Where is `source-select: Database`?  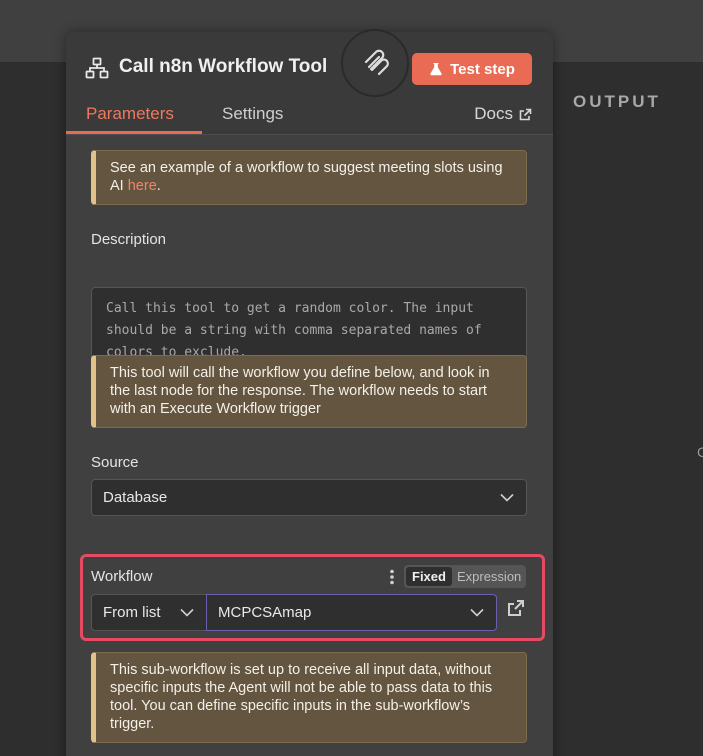
source-select: Database is located at coordinates (309, 497).